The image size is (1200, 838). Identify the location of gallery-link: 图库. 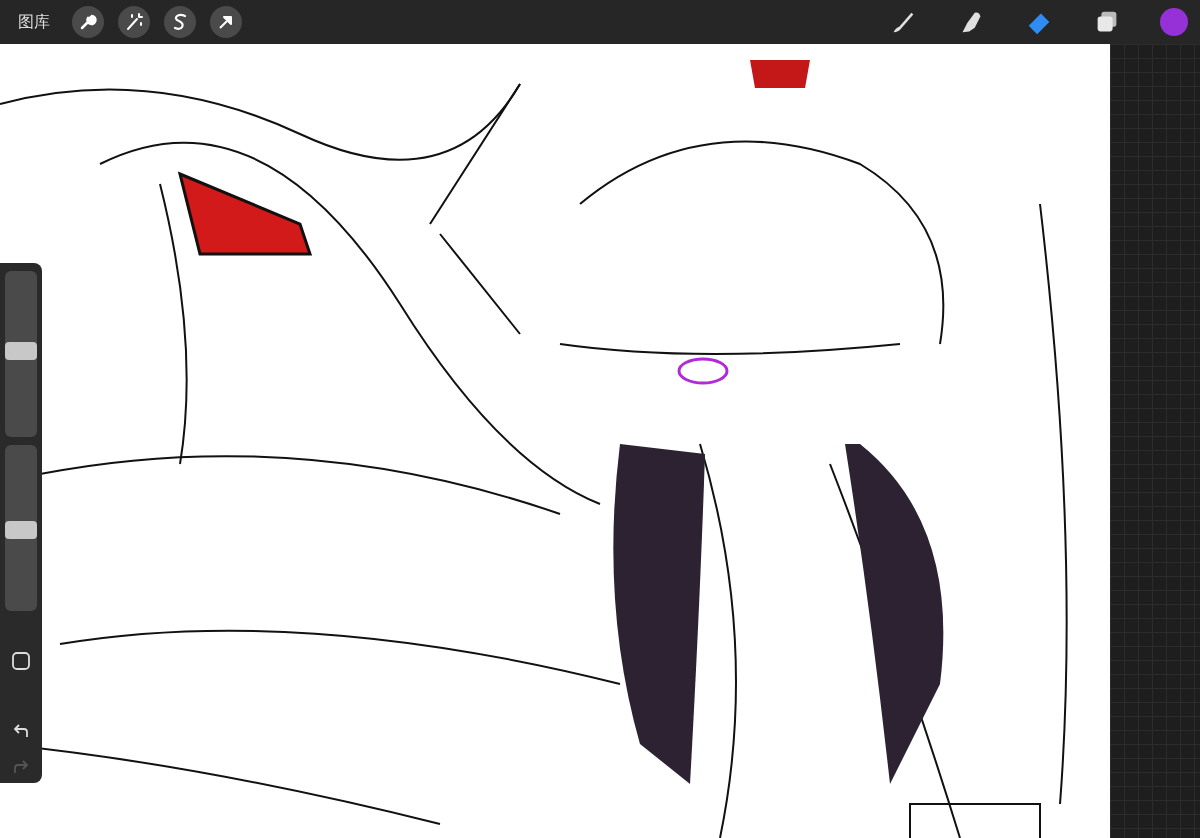
(34, 22).